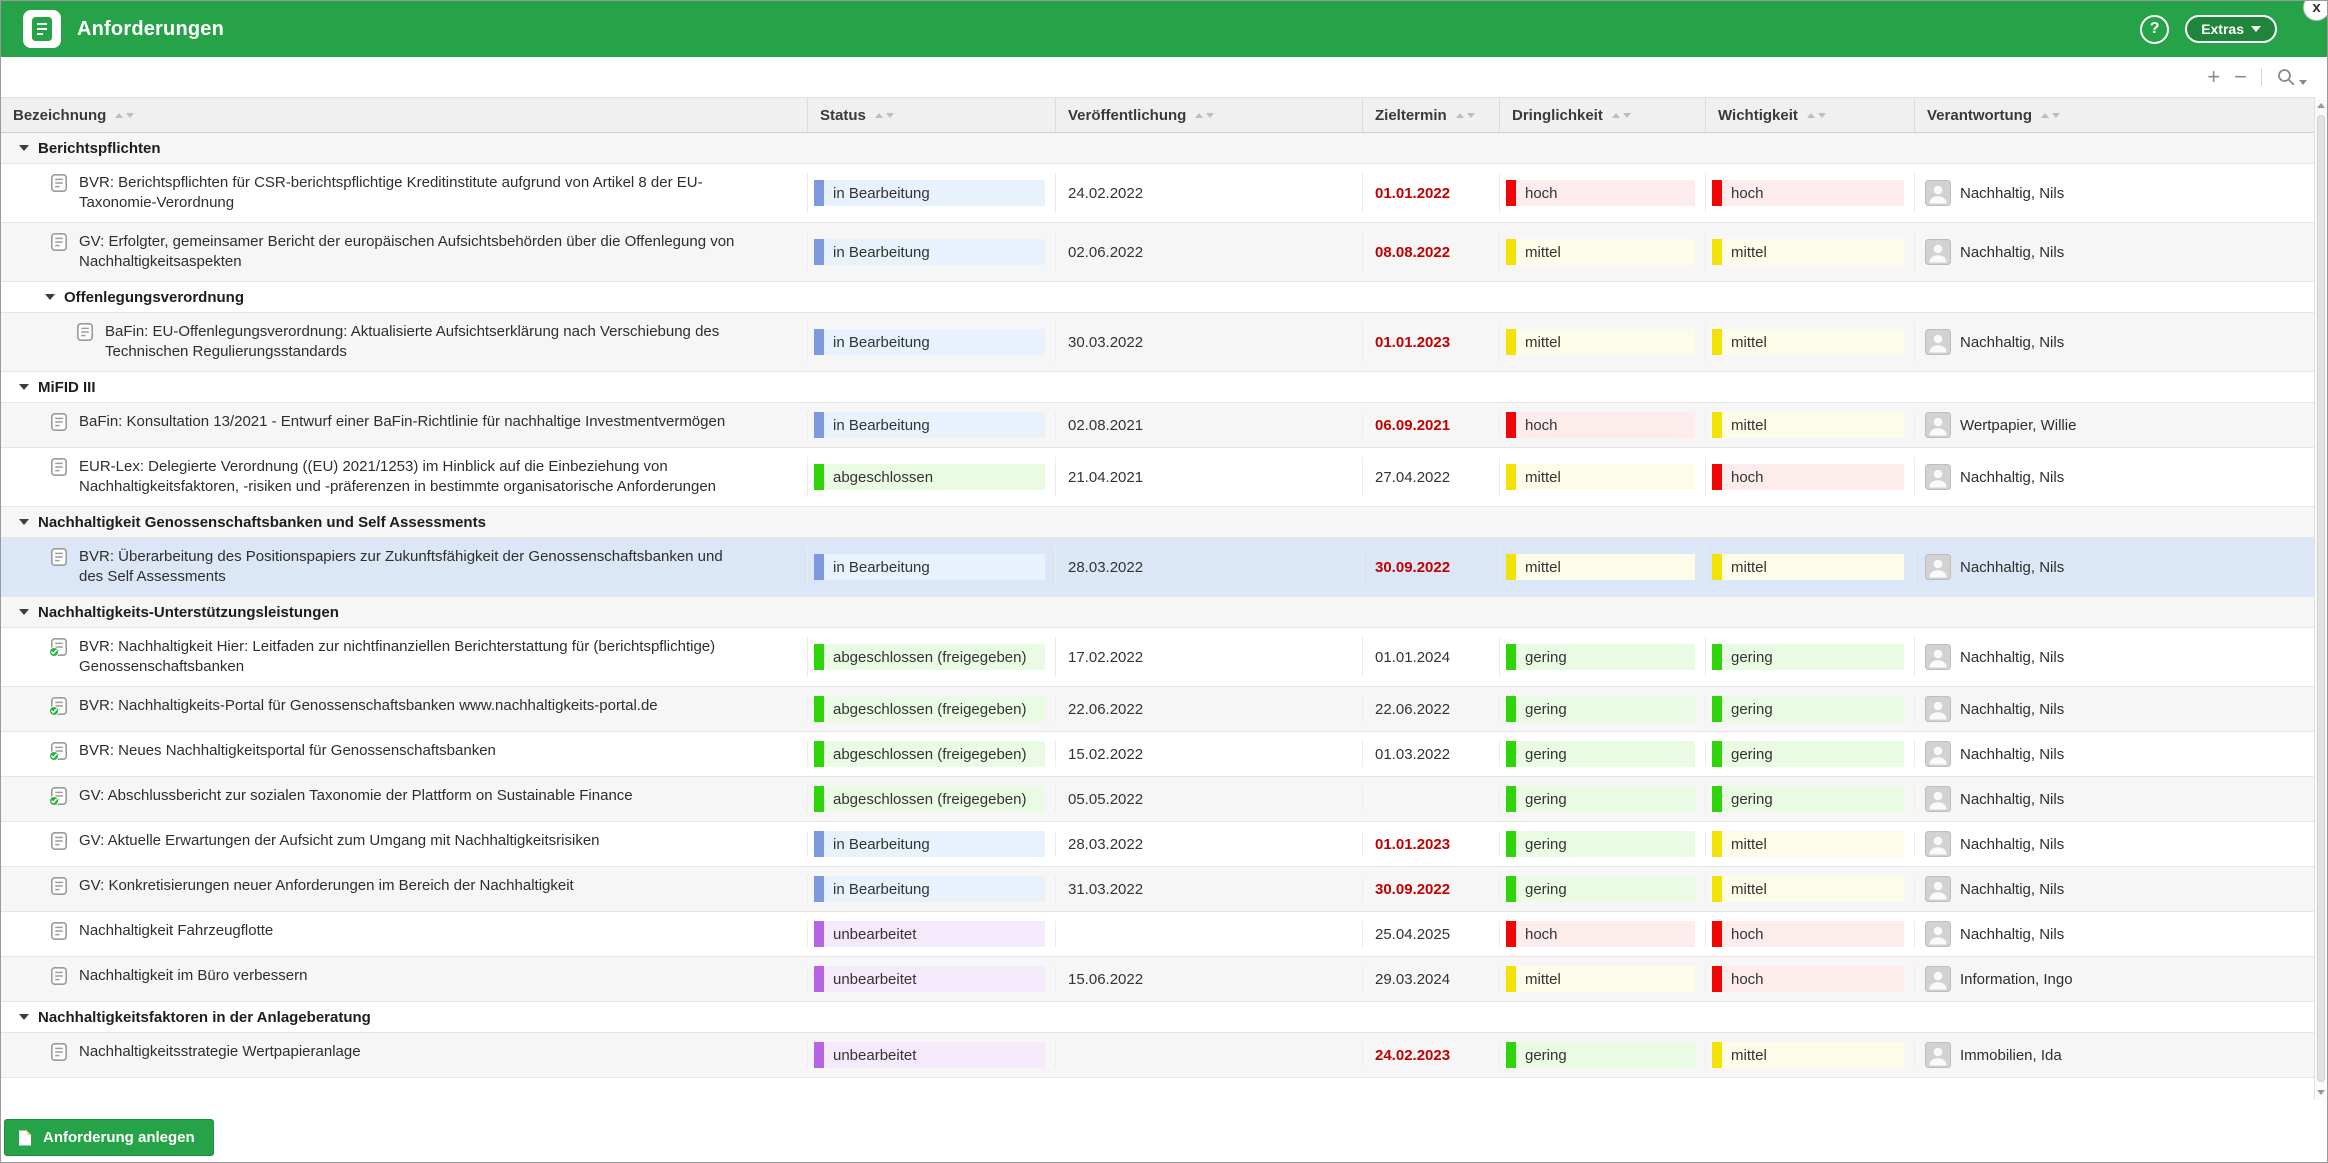 This screenshot has width=2328, height=1163. Describe the element at coordinates (2240, 77) in the screenshot. I see `collapse-all-icon: −` at that location.